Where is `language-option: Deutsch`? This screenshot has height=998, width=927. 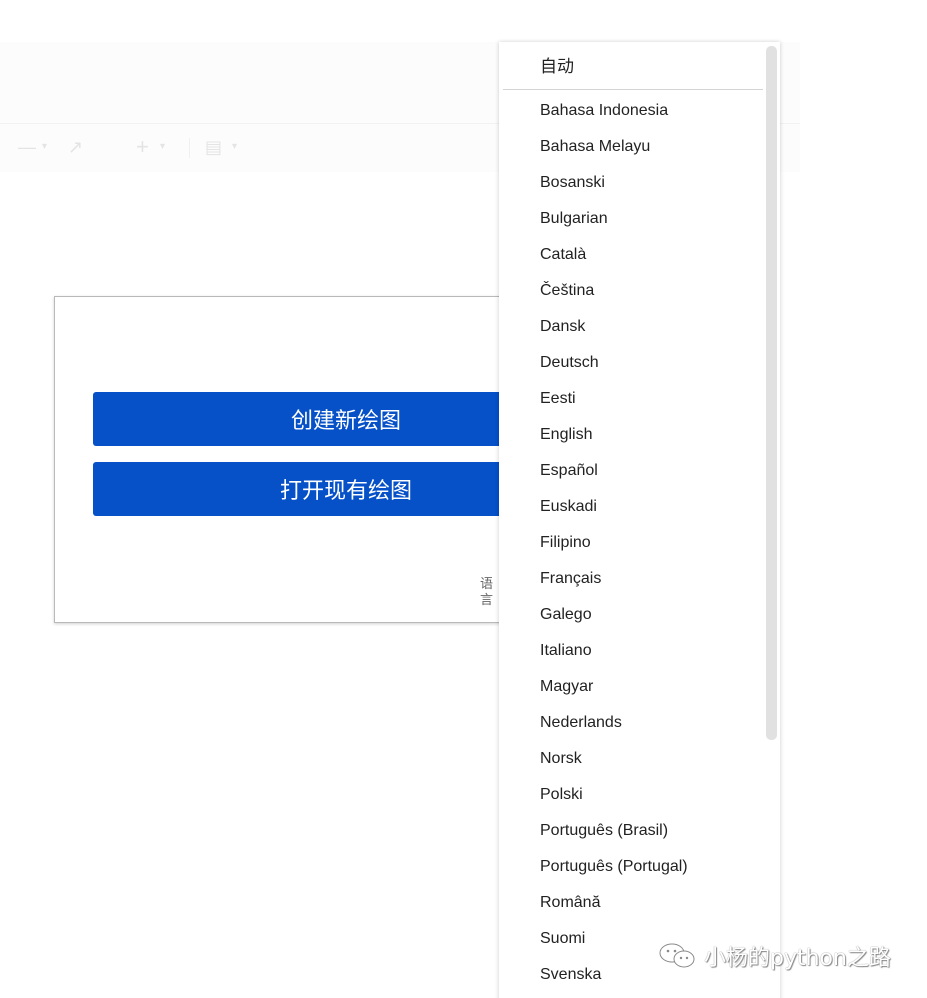 language-option: Deutsch is located at coordinates (631, 363).